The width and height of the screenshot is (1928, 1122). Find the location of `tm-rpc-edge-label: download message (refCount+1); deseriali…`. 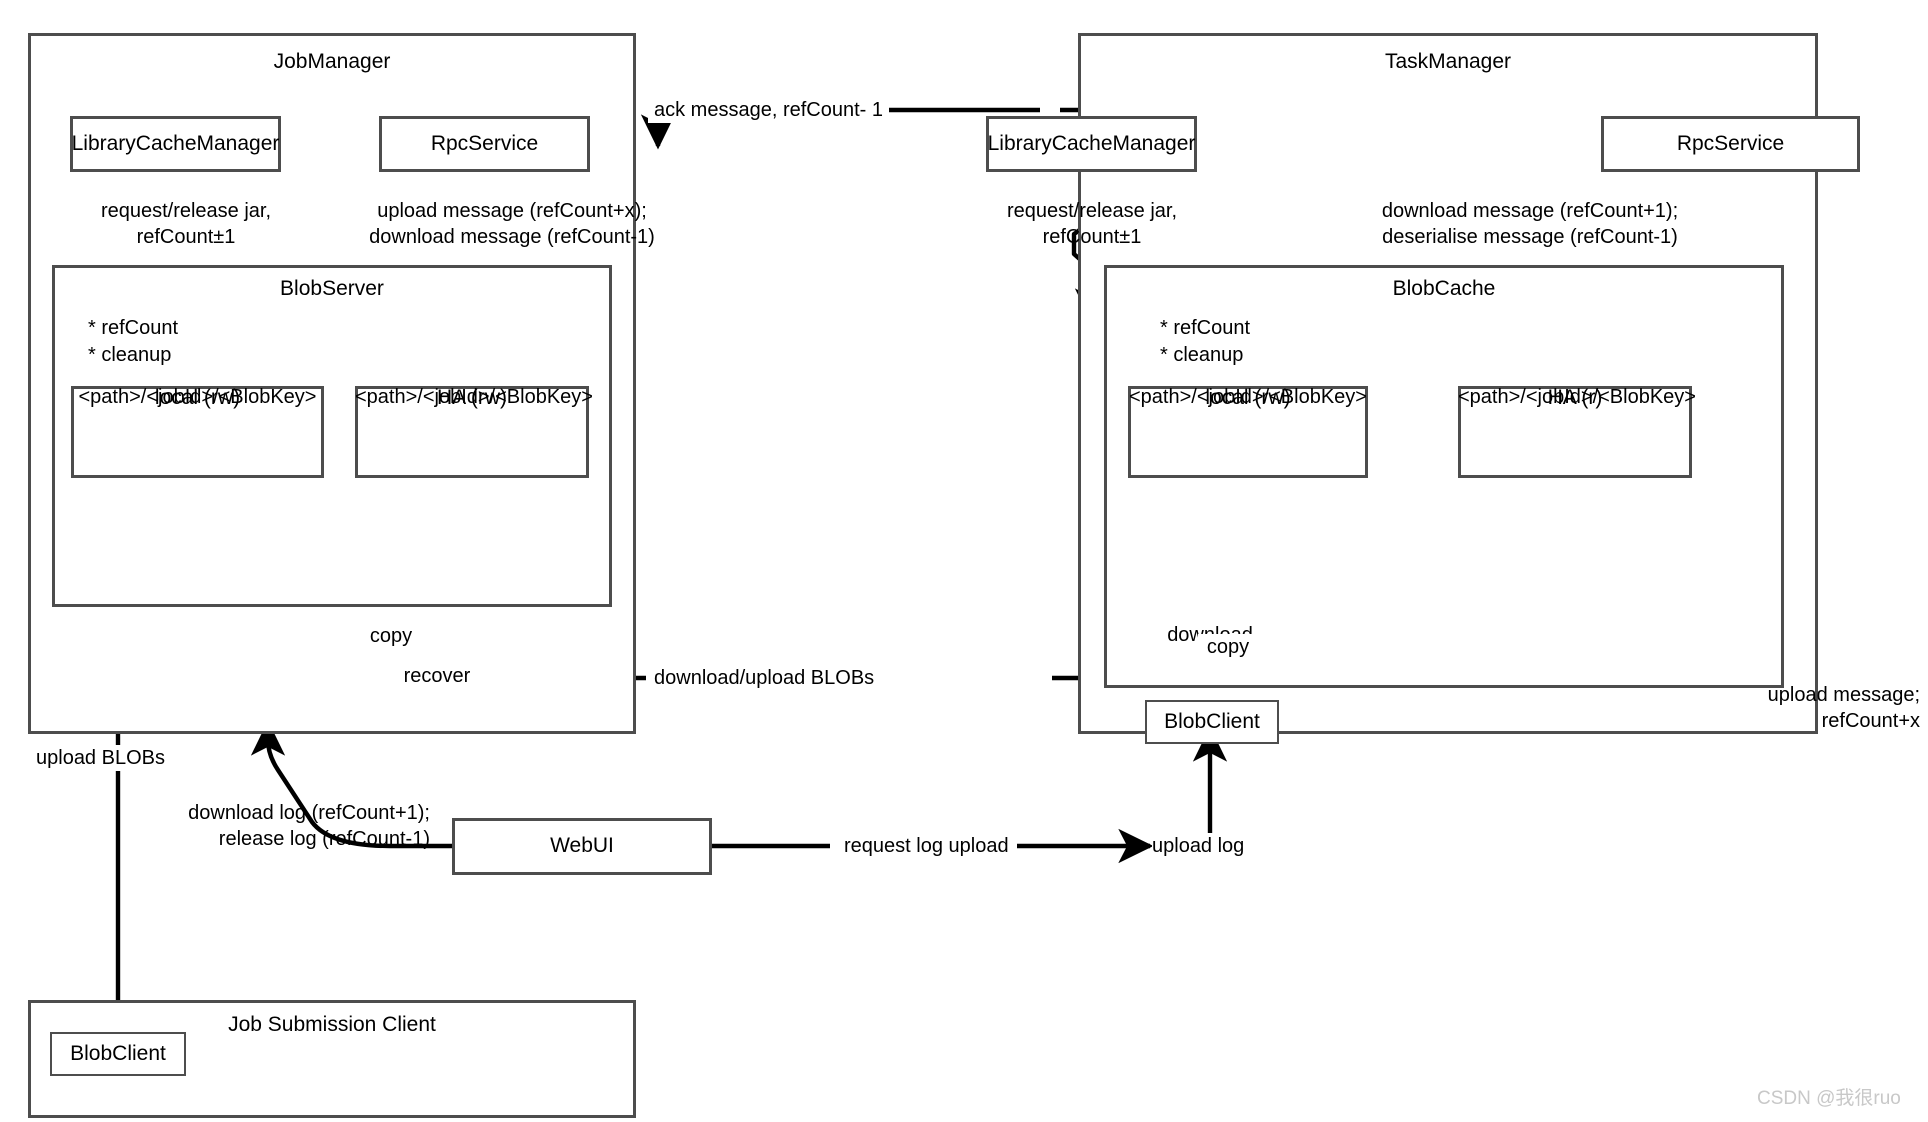

tm-rpc-edge-label: download message (refCount+1); deseriali… is located at coordinates (1530, 224).